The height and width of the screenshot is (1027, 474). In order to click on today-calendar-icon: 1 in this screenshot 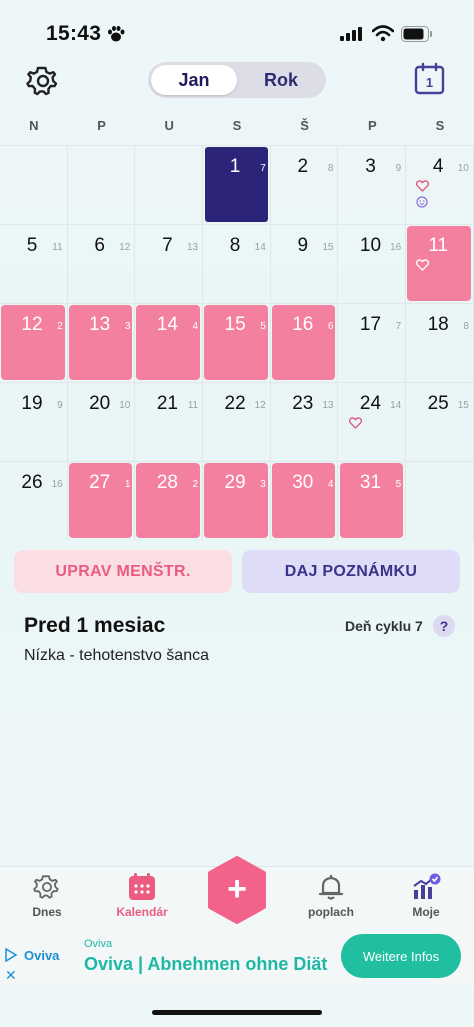, I will do `click(430, 79)`.